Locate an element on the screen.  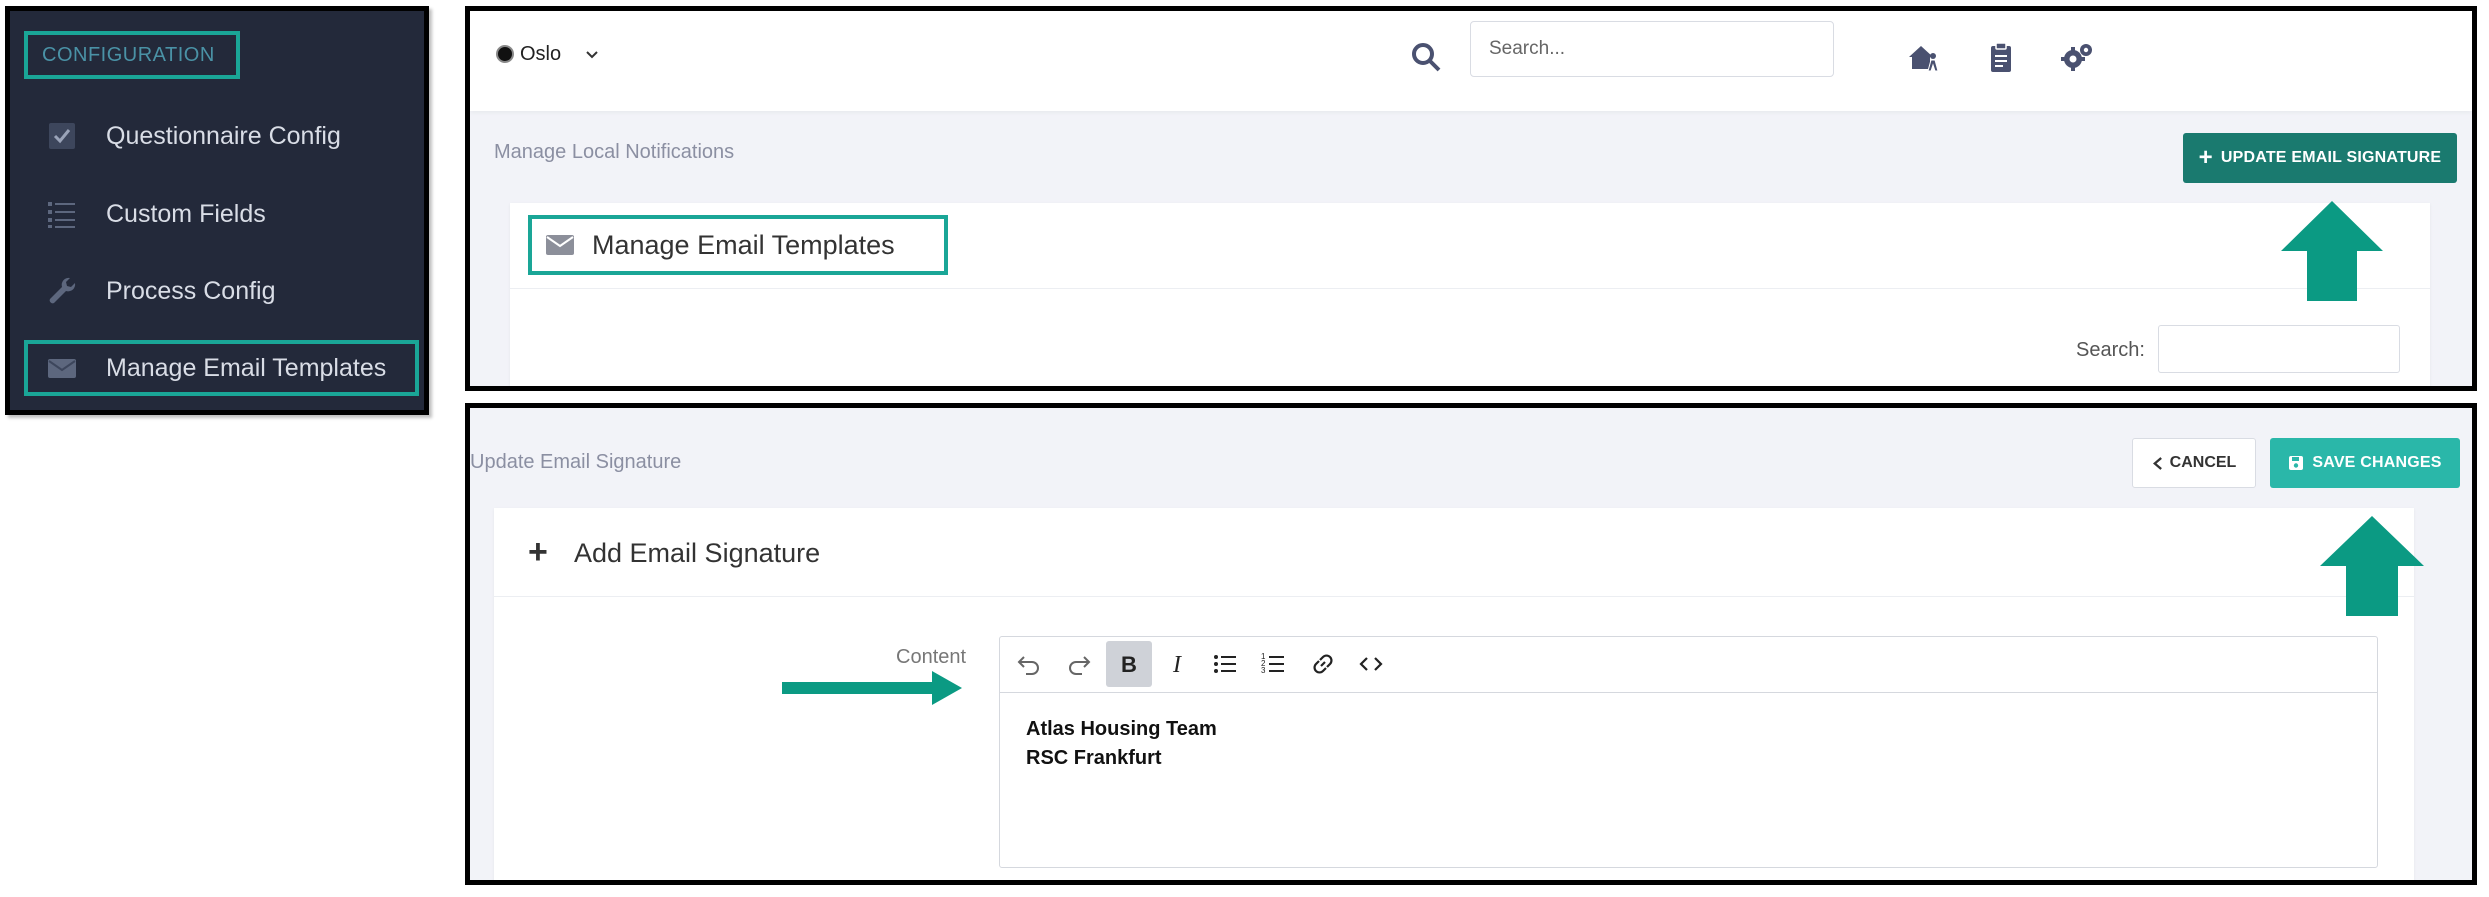
org-selector: Oslo is located at coordinates (540, 54).